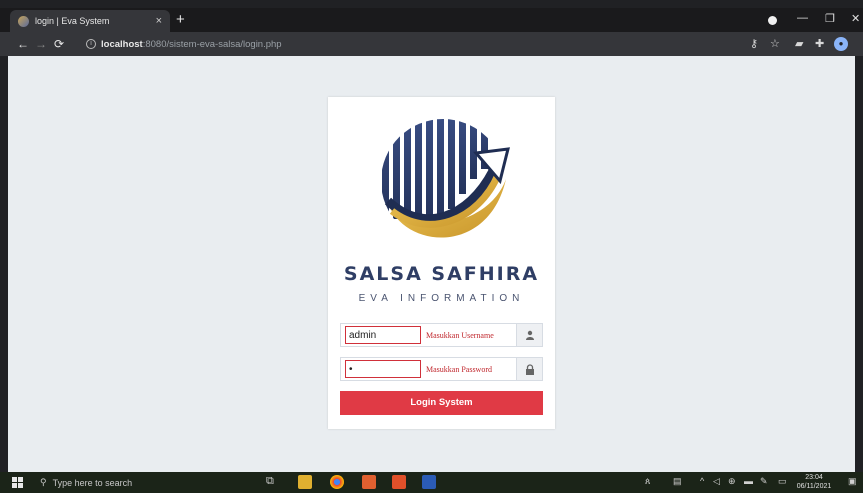  Describe the element at coordinates (814, 486) in the screenshot. I see `clock-date: 06/11/2021` at that location.